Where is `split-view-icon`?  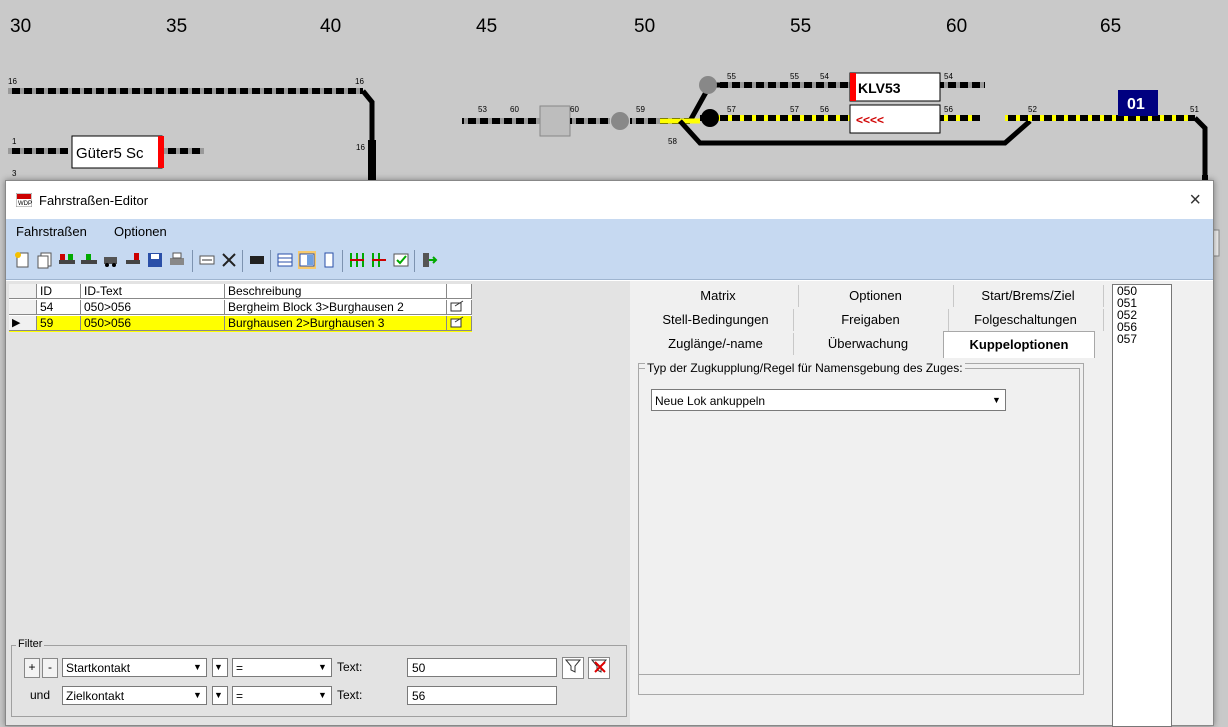
split-view-icon is located at coordinates (307, 260).